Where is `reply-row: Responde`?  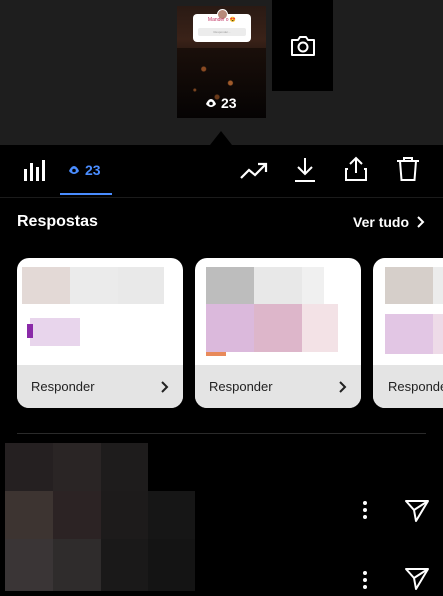
reply-row: Responde is located at coordinates (408, 386).